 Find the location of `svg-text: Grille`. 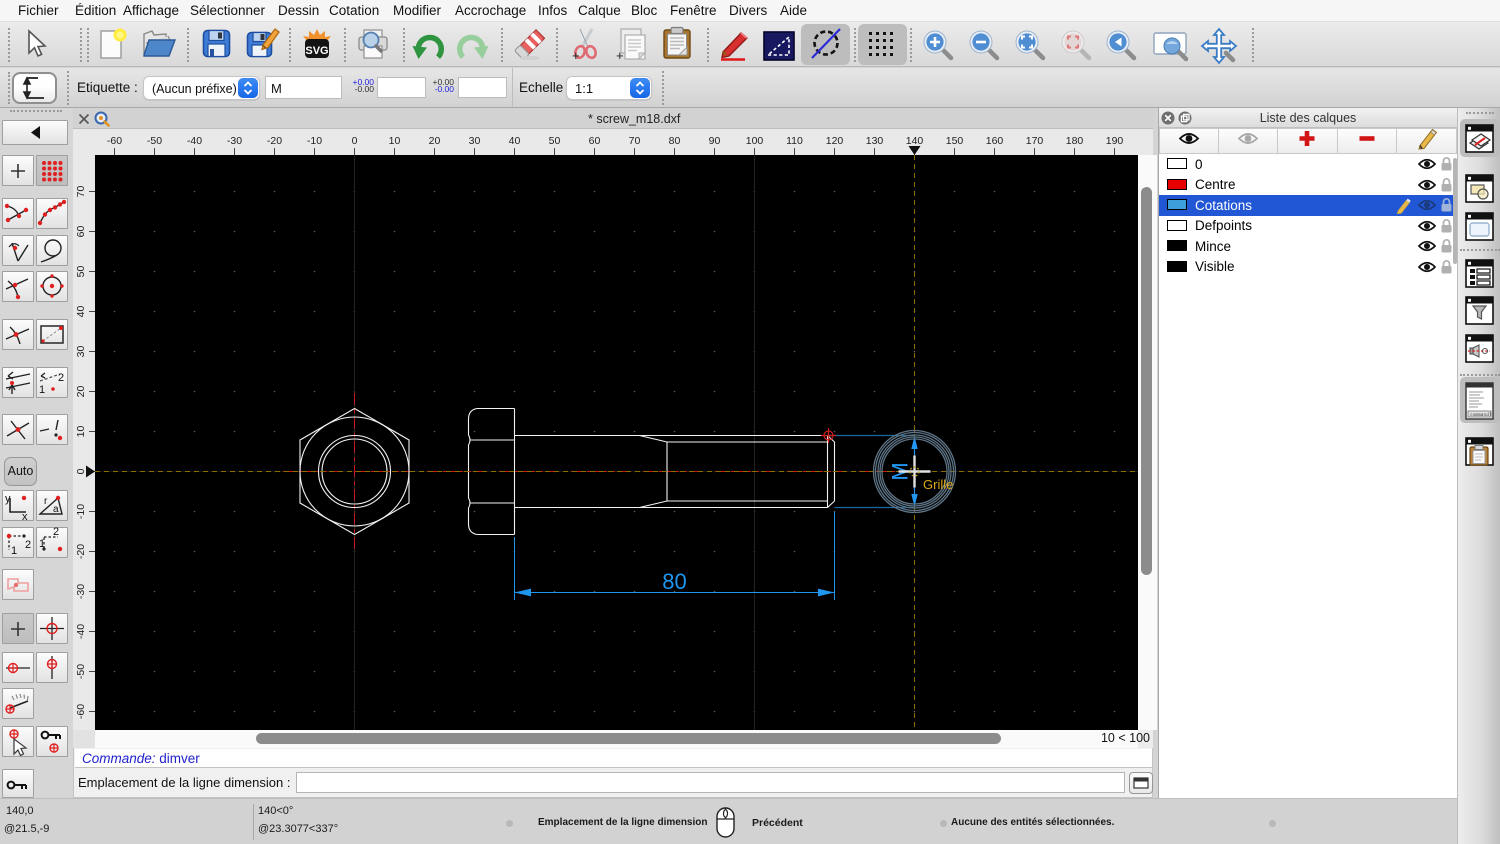

svg-text: Grille is located at coordinates (938, 484).